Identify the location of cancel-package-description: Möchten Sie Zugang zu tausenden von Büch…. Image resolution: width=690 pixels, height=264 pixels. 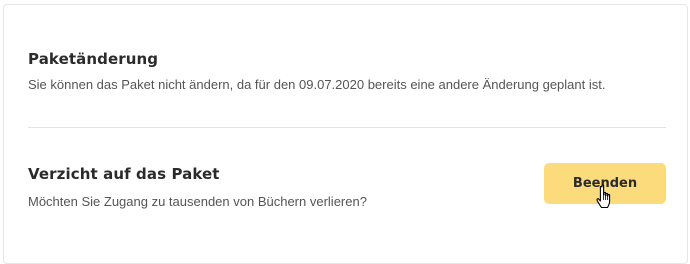
(197, 201).